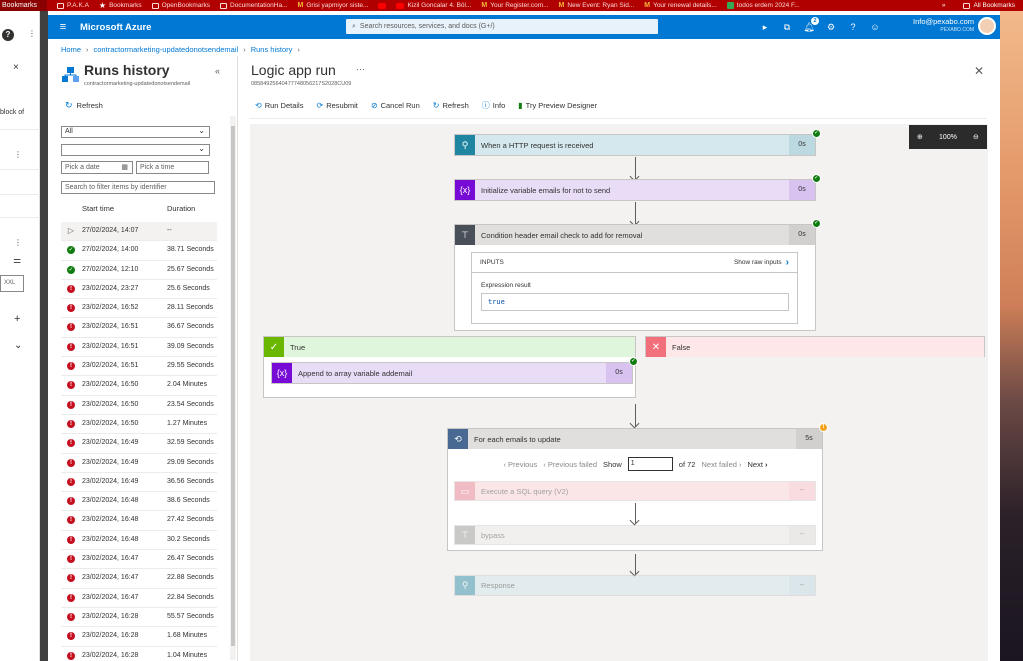 The image size is (1023, 661). What do you see at coordinates (336, 105) in the screenshot?
I see `resubmit-button: ⟳ Resubmit` at bounding box center [336, 105].